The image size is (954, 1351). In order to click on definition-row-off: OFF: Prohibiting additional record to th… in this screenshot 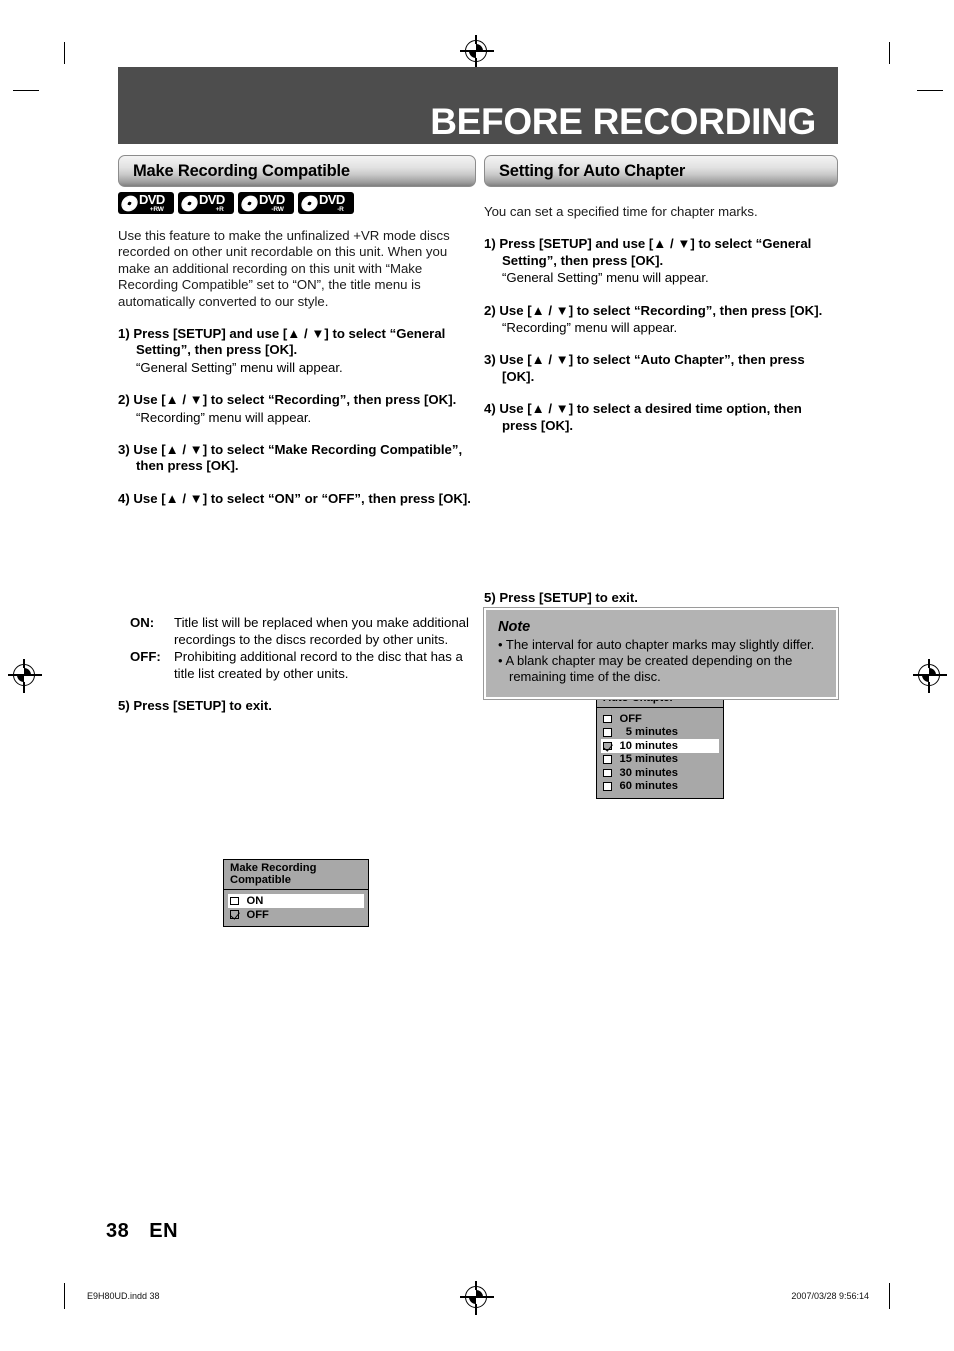, I will do `click(296, 665)`.